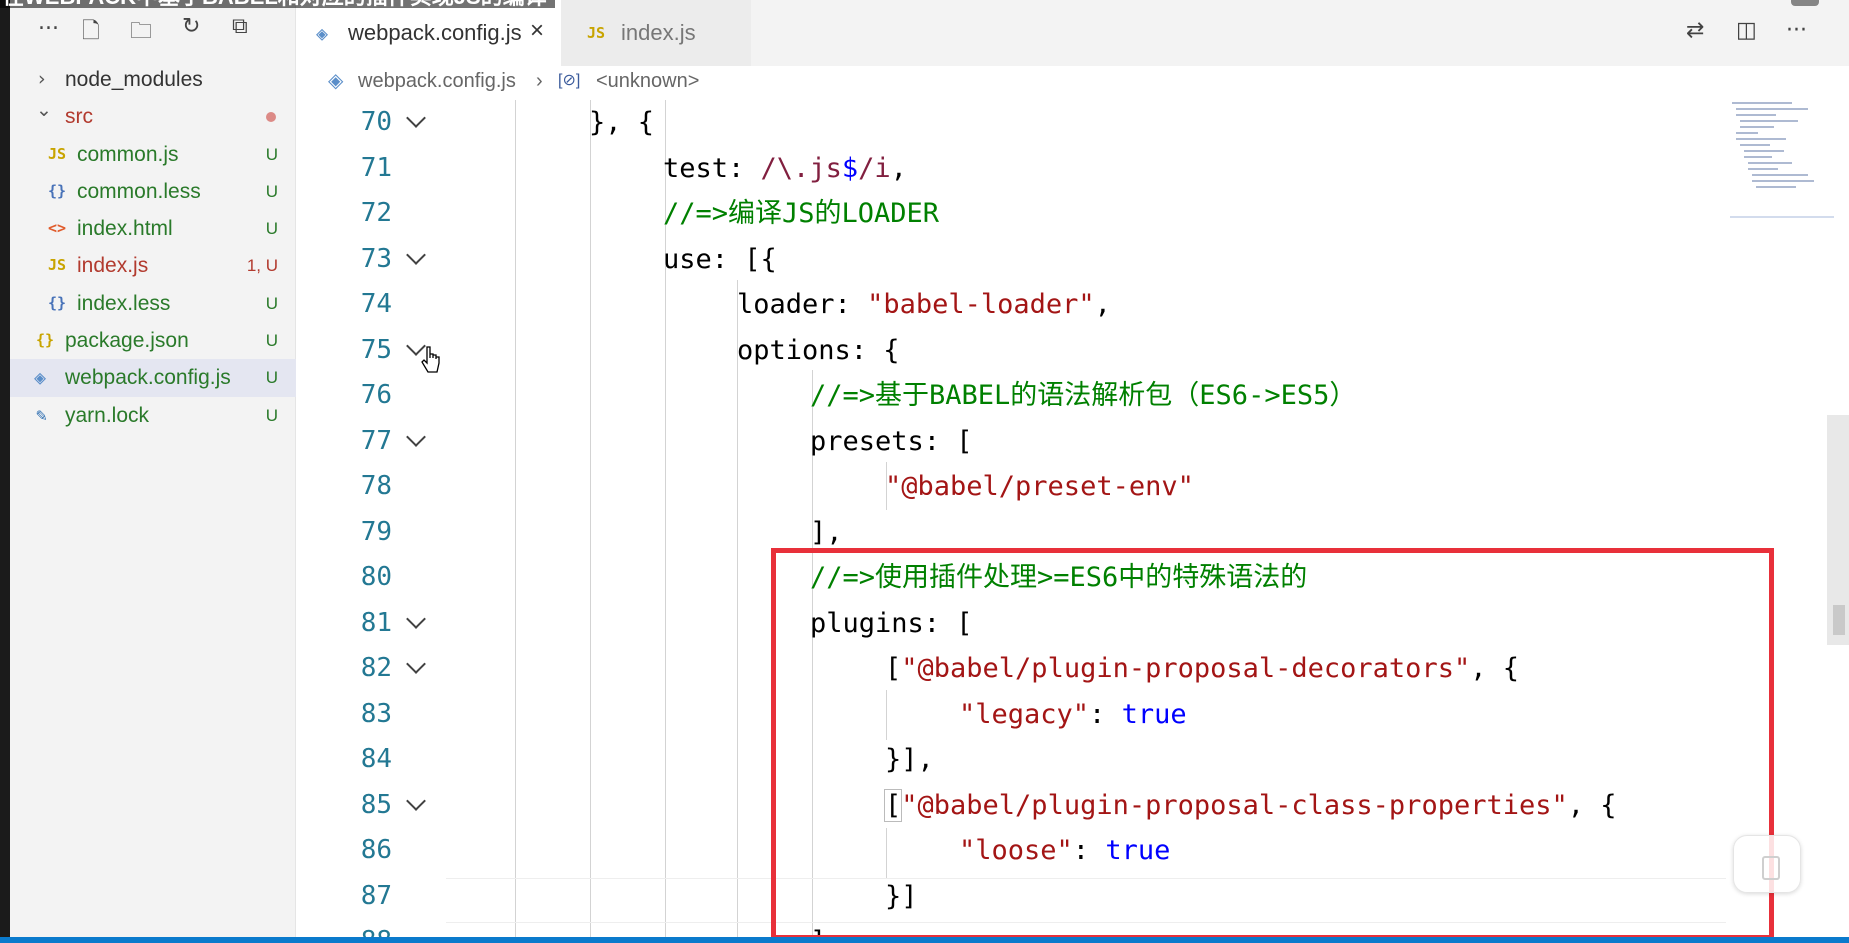  Describe the element at coordinates (801, 214) in the screenshot. I see `code-line-72: //=>编译JS的LOADER` at that location.